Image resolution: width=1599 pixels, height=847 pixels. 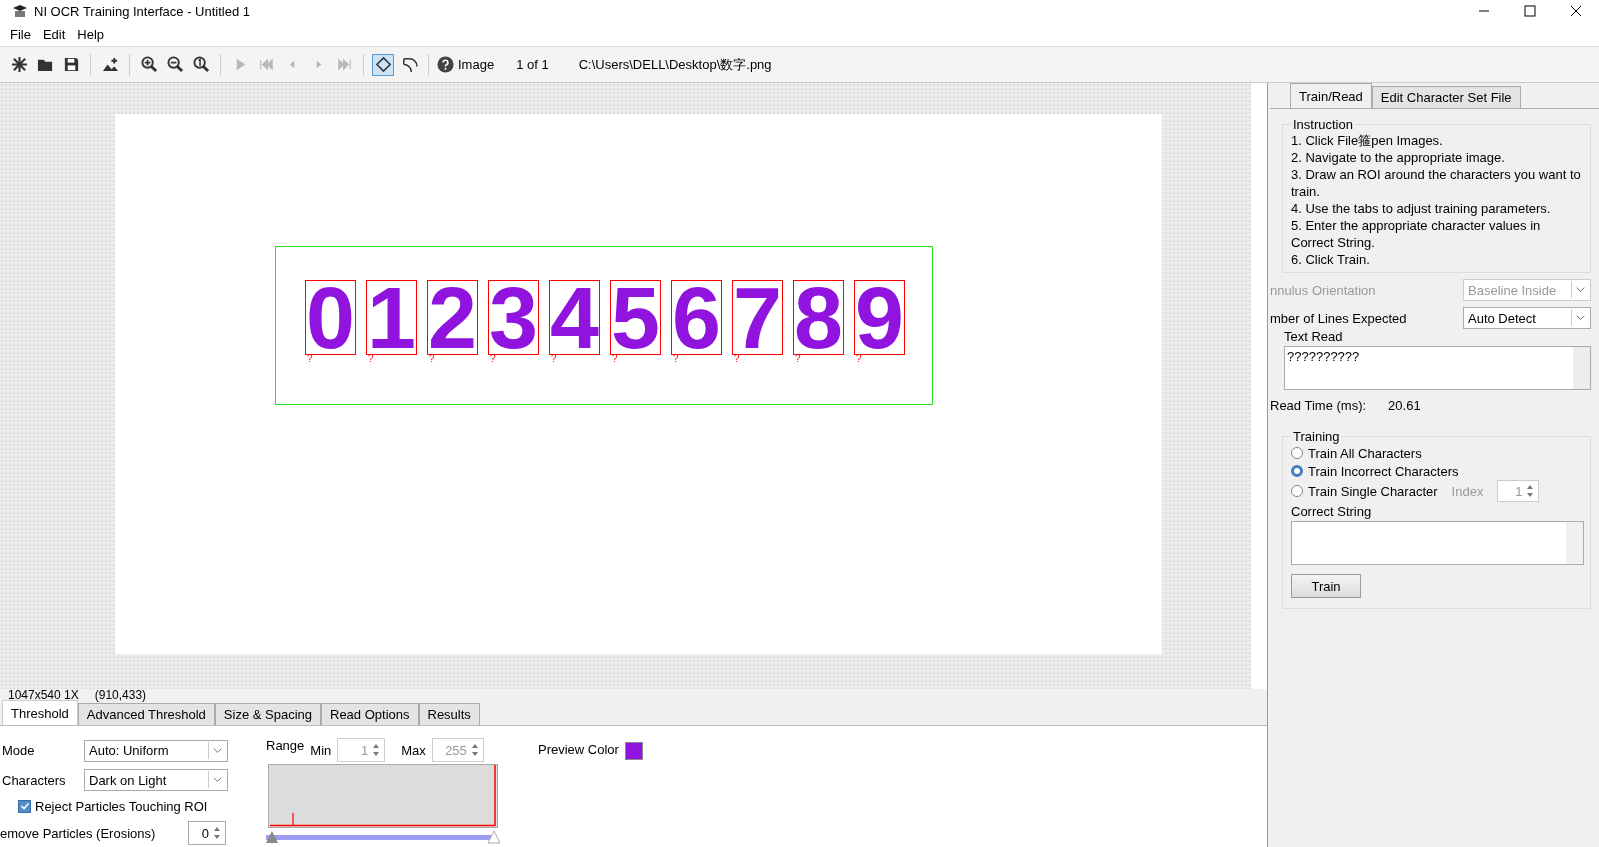 I want to click on correct-string-label: Correct String, so click(x=1332, y=511).